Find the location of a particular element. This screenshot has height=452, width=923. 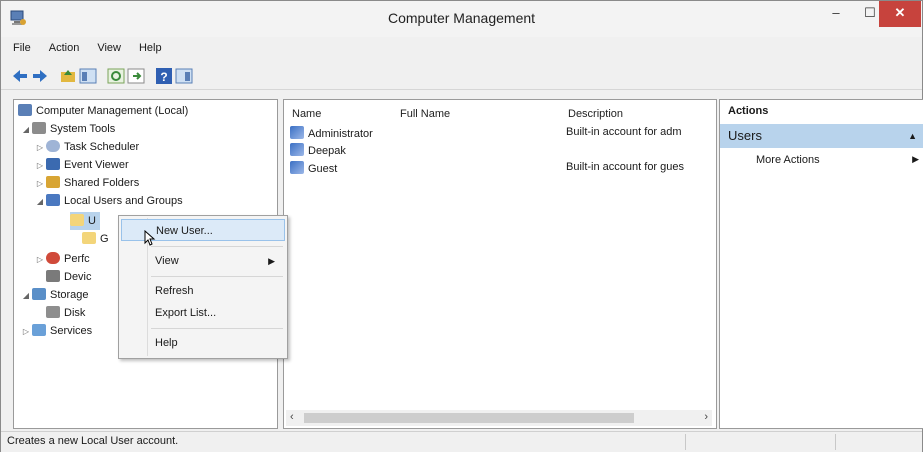

scroll-thumb is located at coordinates (469, 418).